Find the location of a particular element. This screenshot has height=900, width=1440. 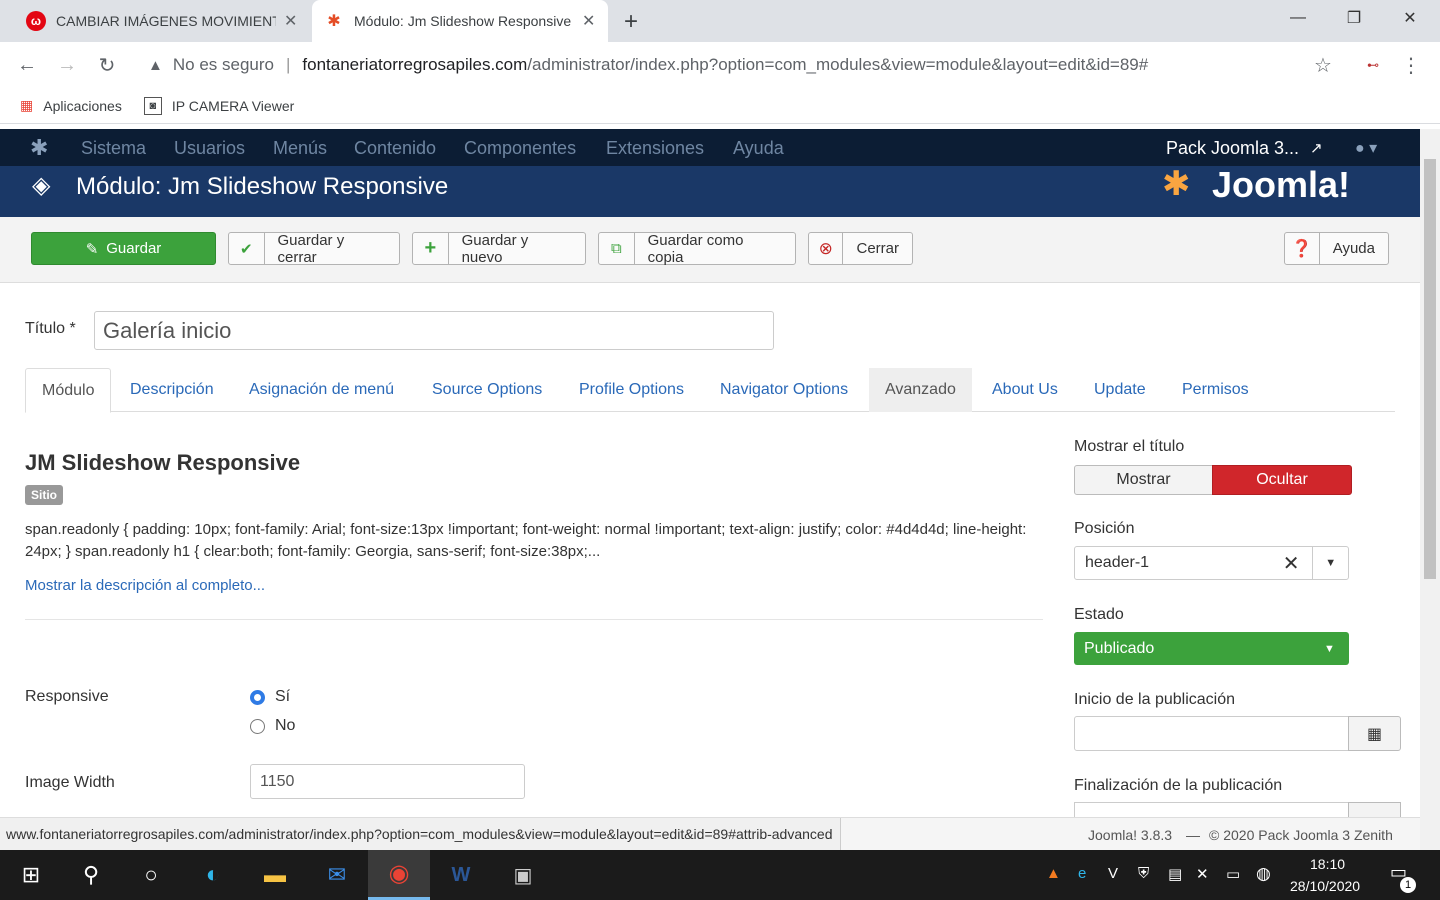

browser-tab-1: ω CAMBIAR IMÁGENES MOVIMIENTO ✕ is located at coordinates (162, 21).